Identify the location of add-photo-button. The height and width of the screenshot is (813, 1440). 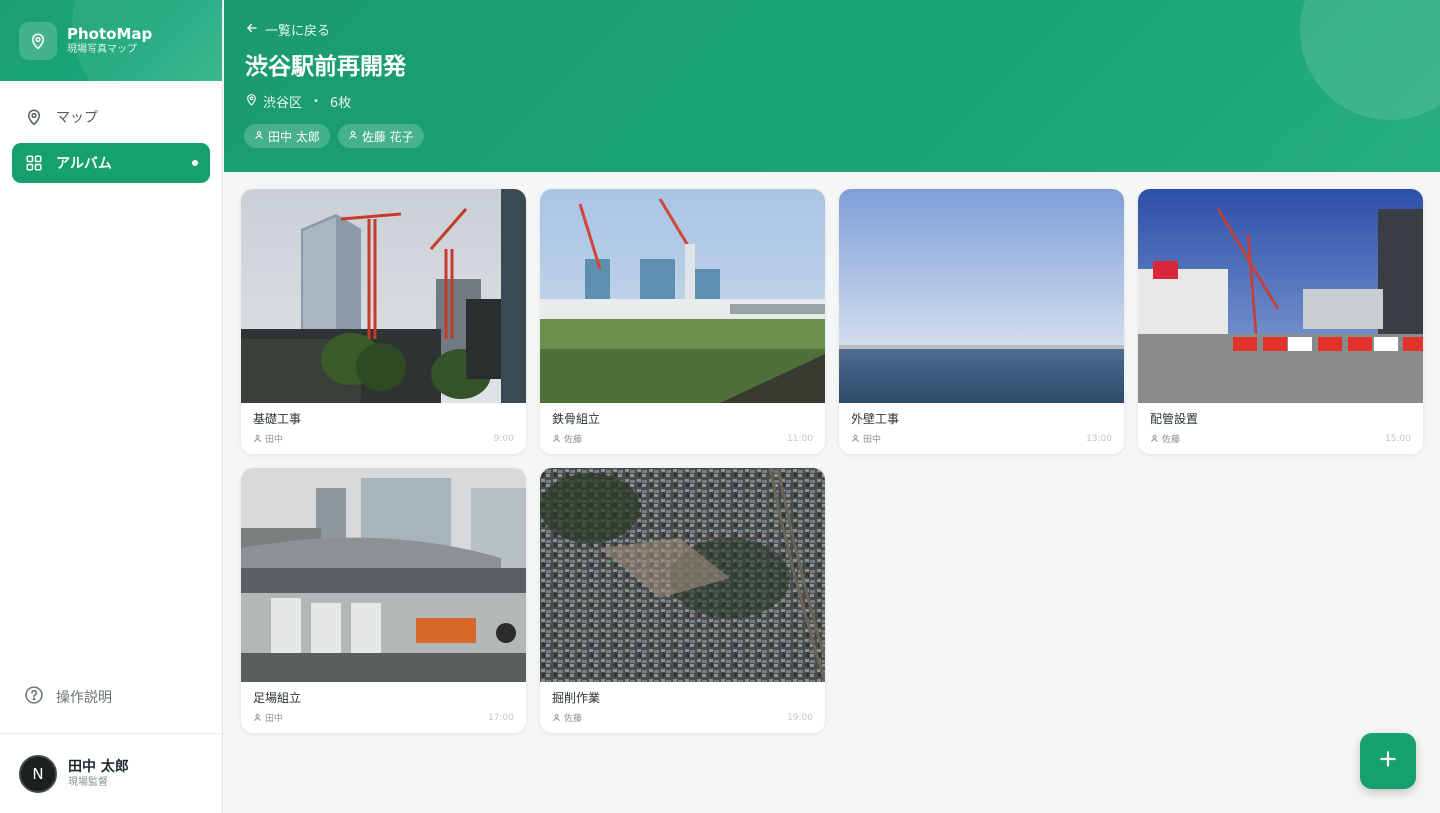
(1388, 761).